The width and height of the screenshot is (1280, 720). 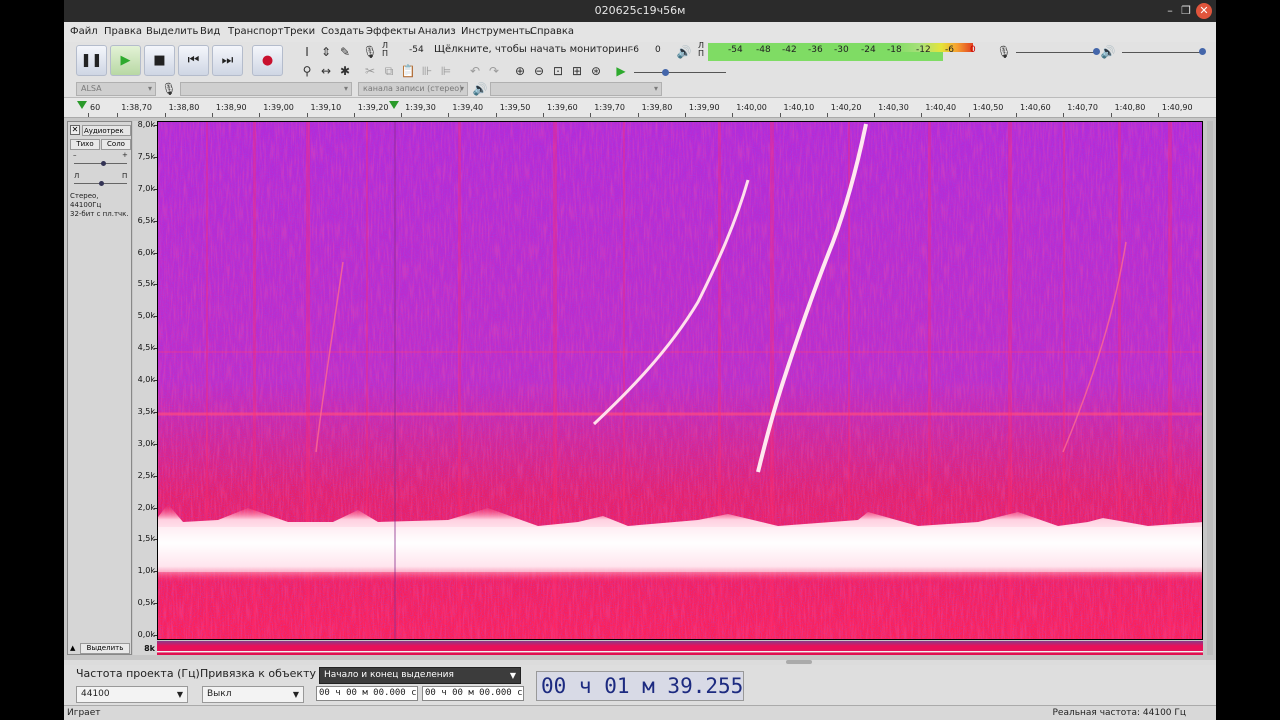 What do you see at coordinates (373, 107) in the screenshot?
I see `ruler-tick-label: 1:39,20` at bounding box center [373, 107].